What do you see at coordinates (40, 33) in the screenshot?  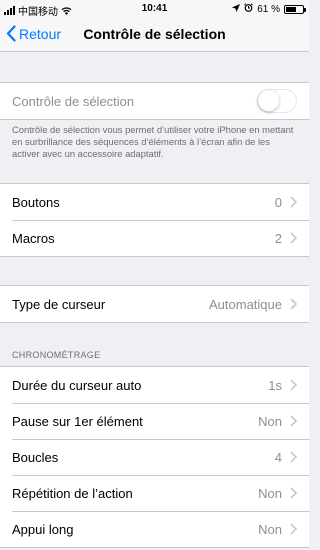 I see `back-label: Retour` at bounding box center [40, 33].